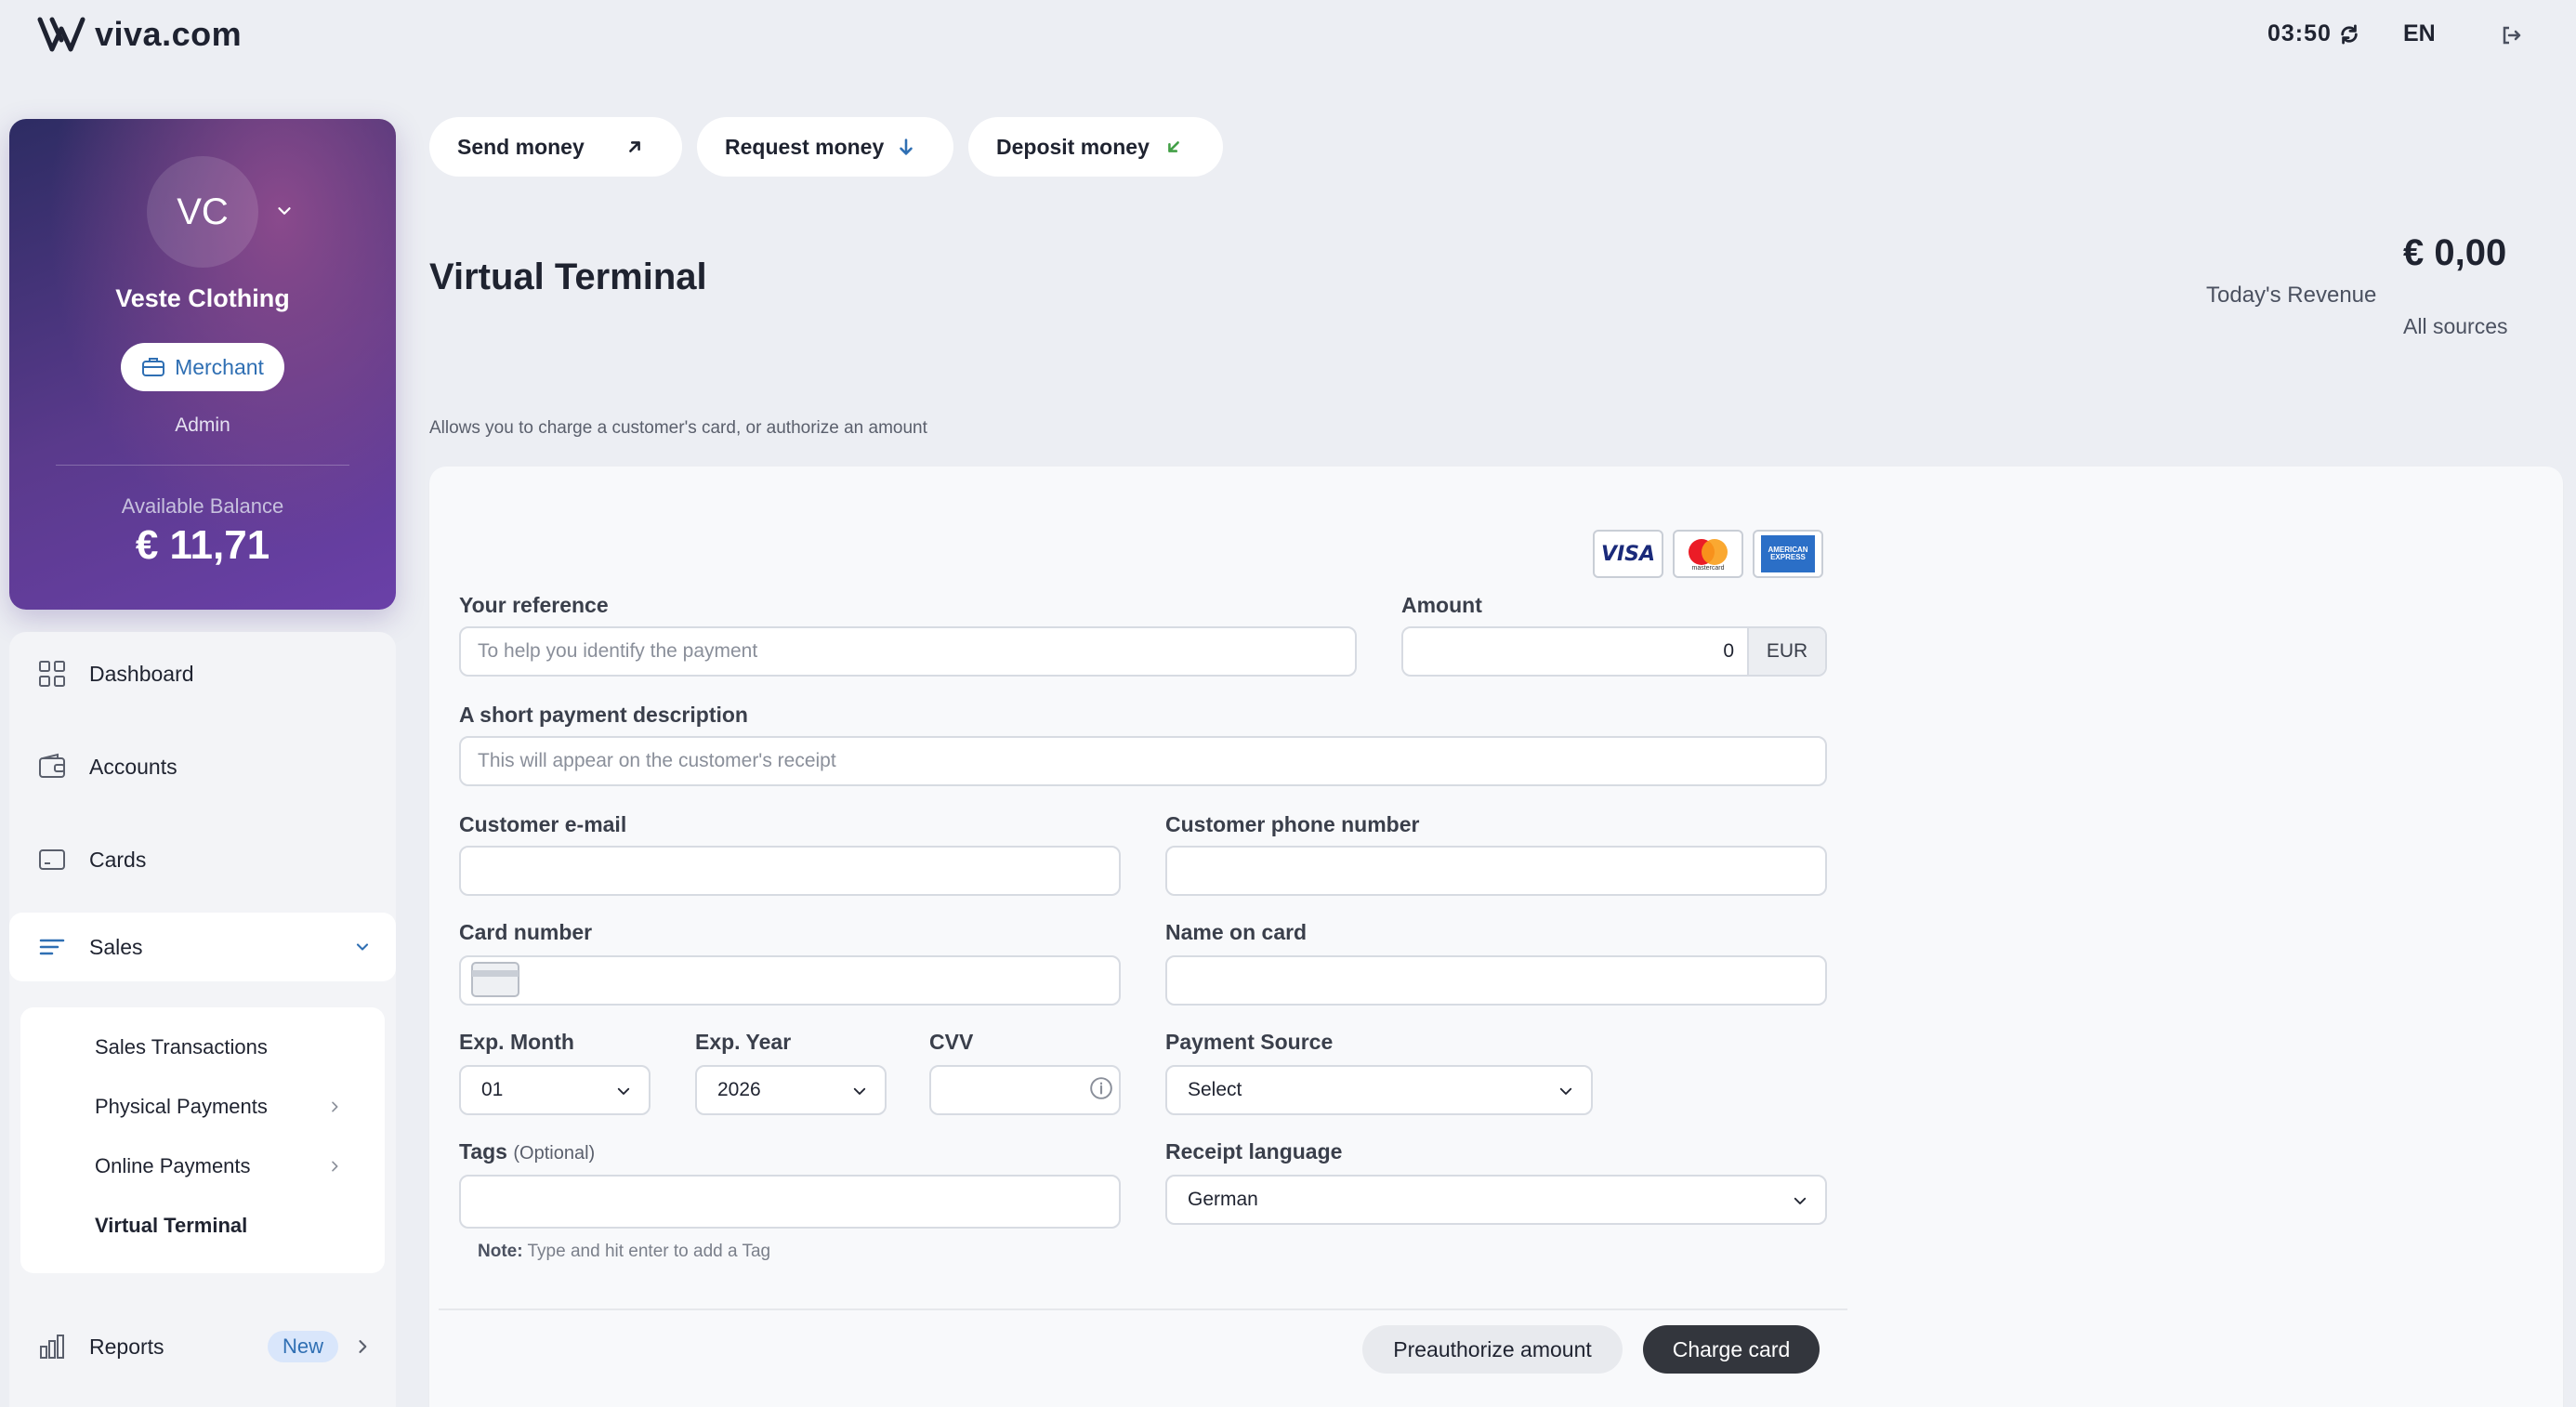 Image resolution: width=2576 pixels, height=1407 pixels. Describe the element at coordinates (173, 1165) in the screenshot. I see `subitem-label: Online Payments` at that location.